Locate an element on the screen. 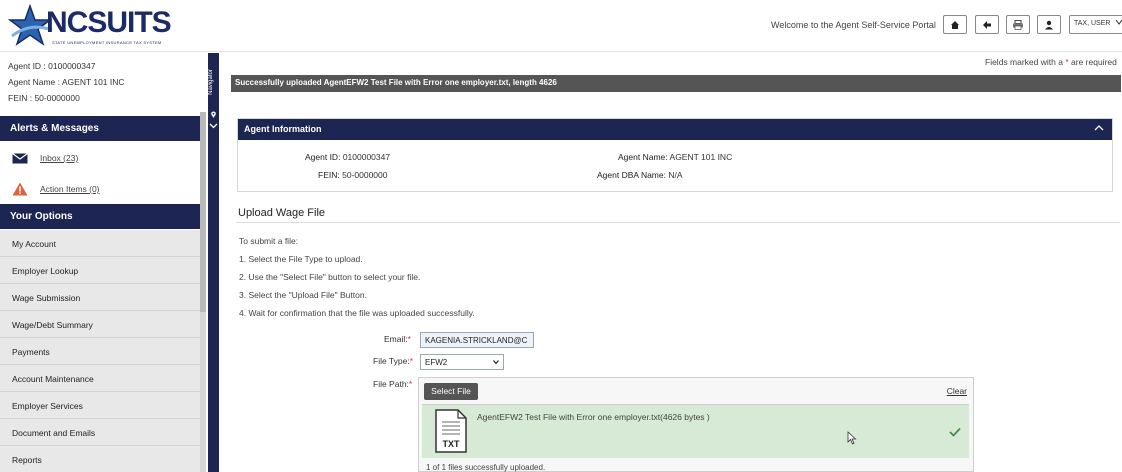 Image resolution: width=1122 pixels, height=472 pixels. action-items-link: Action Items (0) is located at coordinates (100, 189).